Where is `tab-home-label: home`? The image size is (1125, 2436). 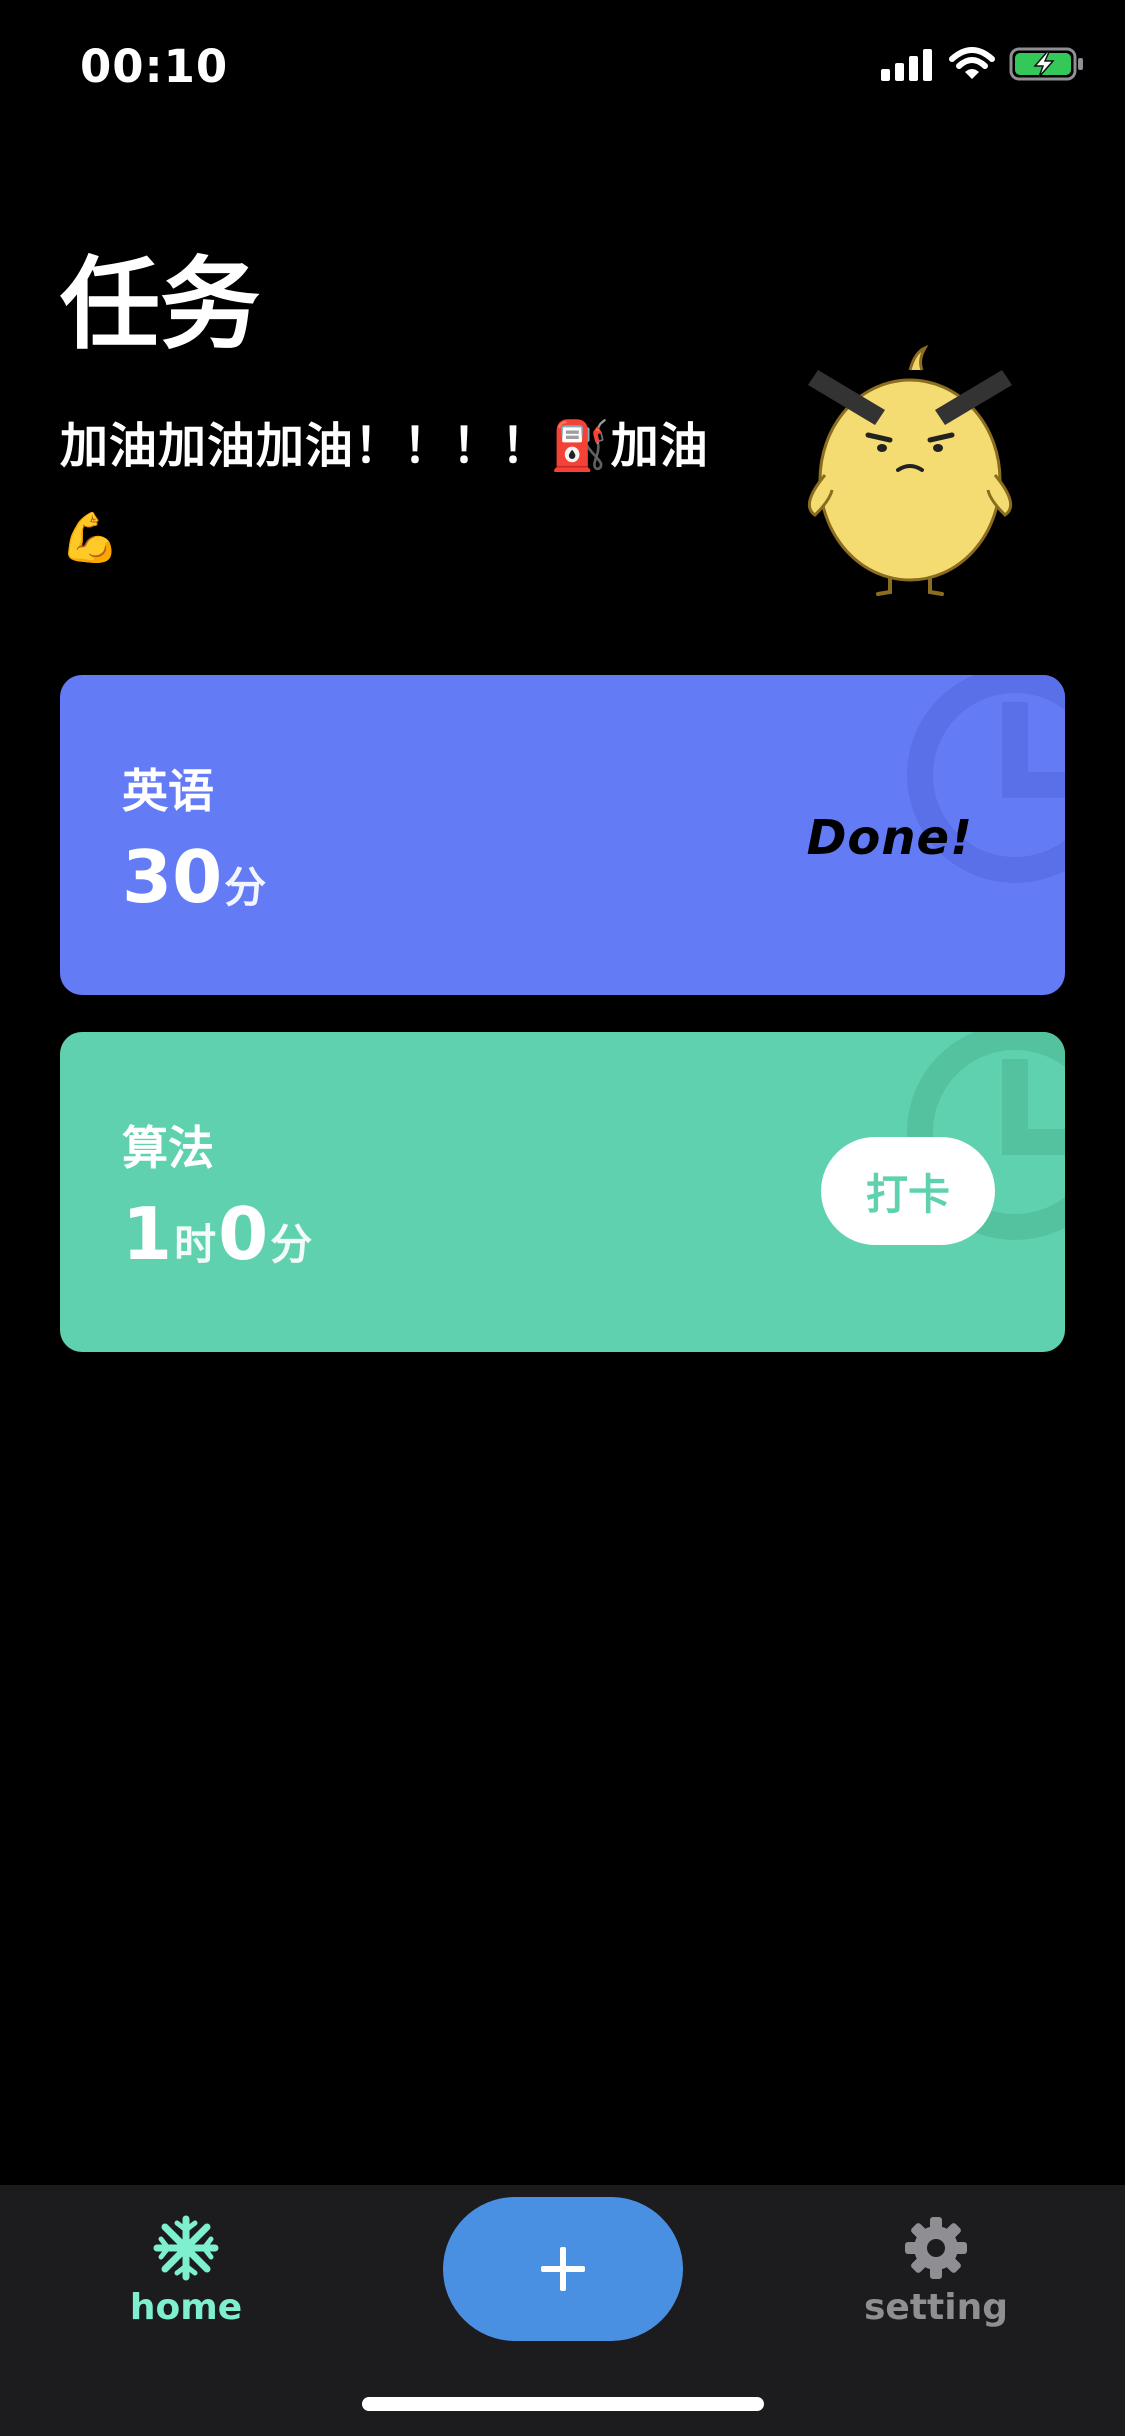 tab-home-label: home is located at coordinates (186, 2307).